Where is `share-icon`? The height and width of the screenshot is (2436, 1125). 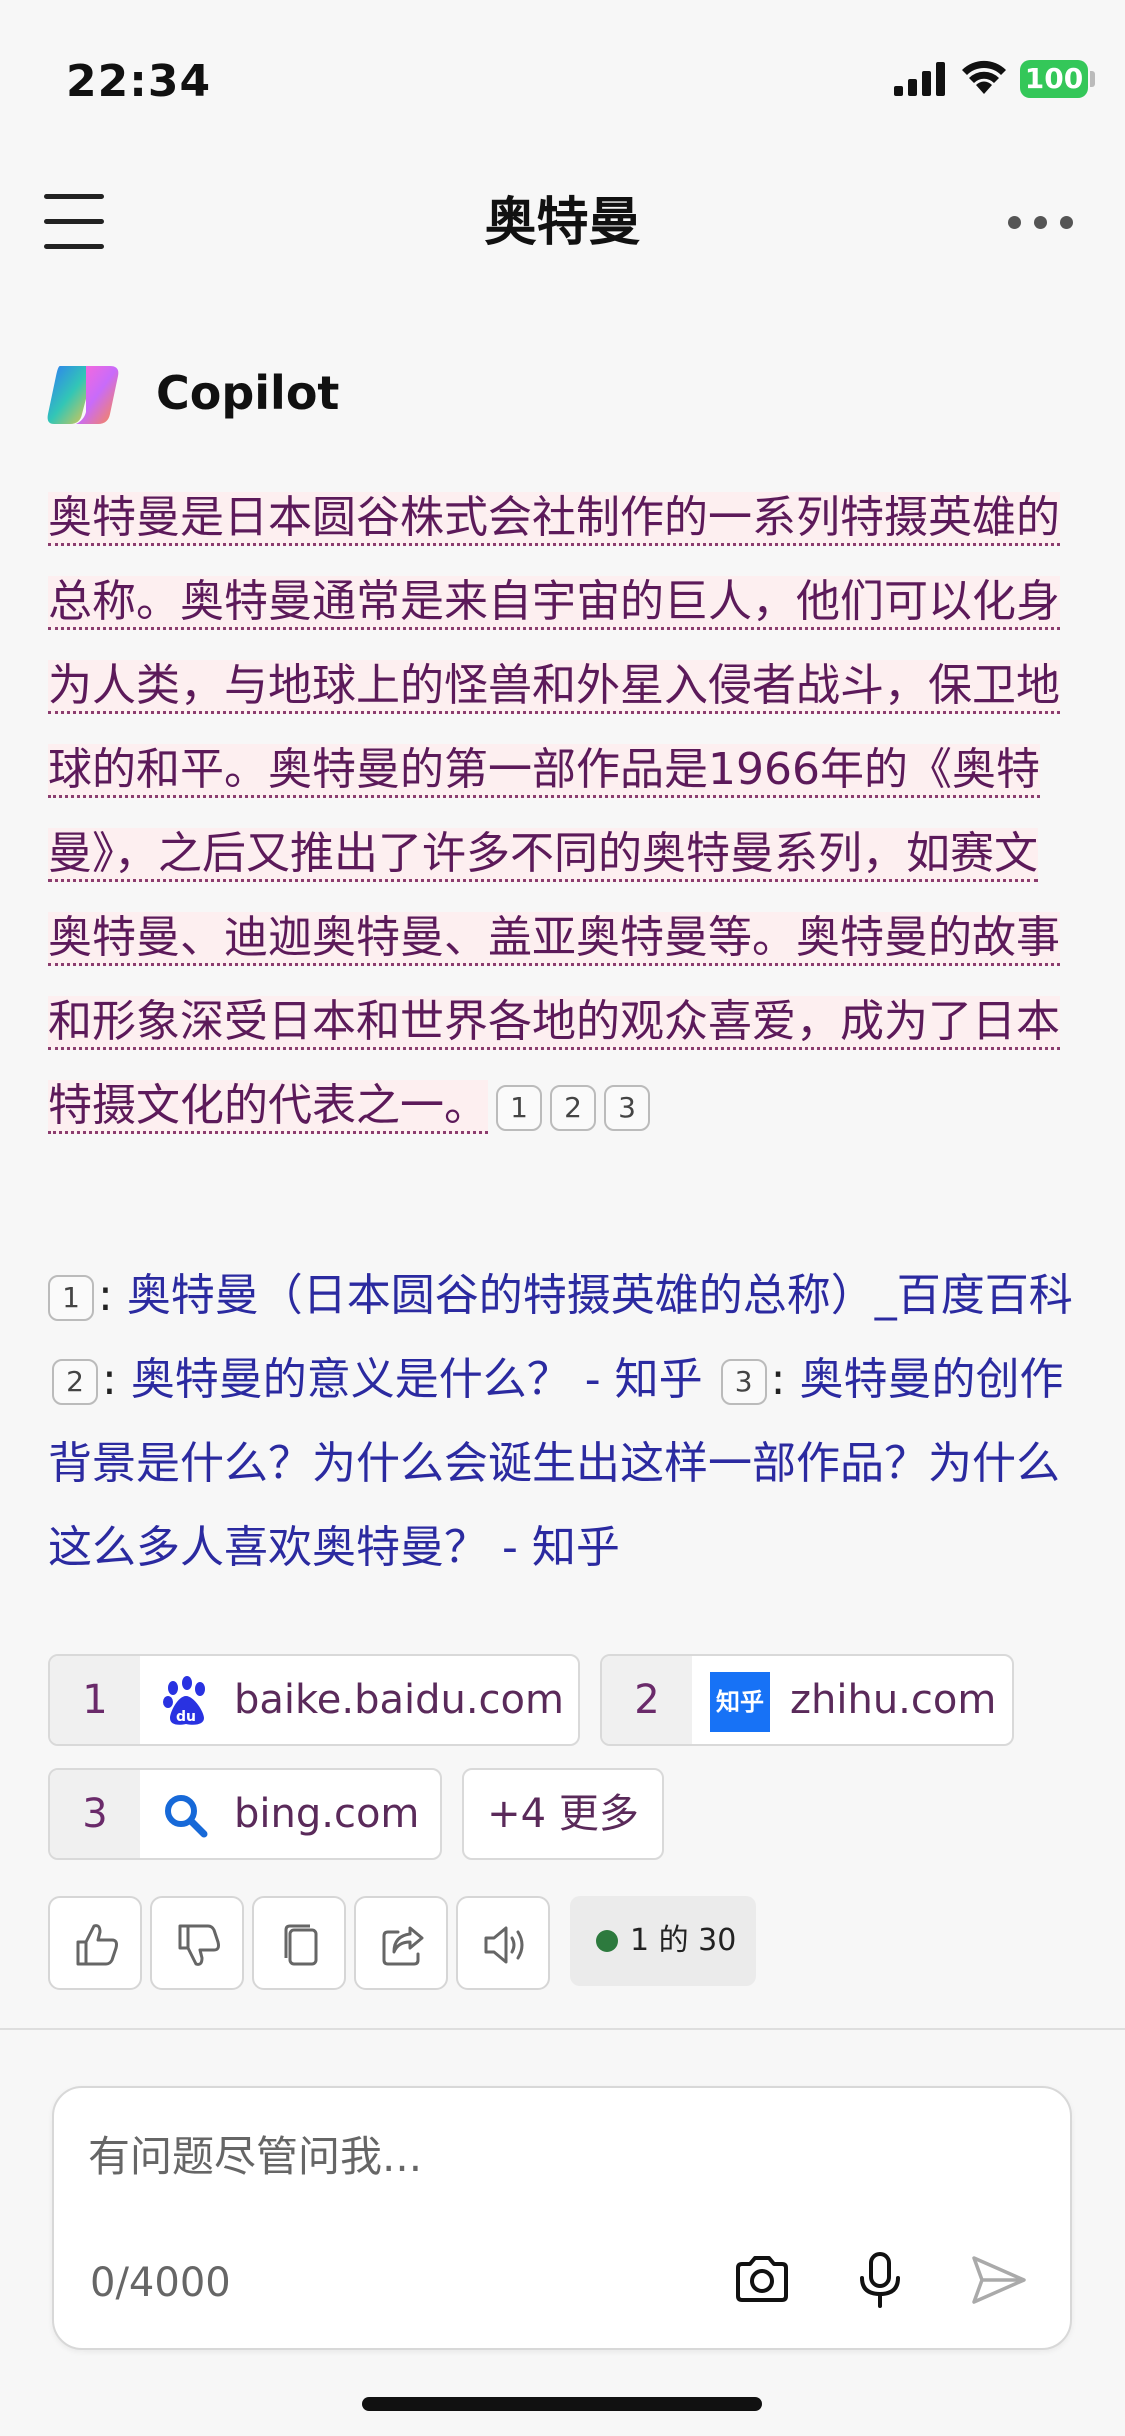 share-icon is located at coordinates (403, 1946).